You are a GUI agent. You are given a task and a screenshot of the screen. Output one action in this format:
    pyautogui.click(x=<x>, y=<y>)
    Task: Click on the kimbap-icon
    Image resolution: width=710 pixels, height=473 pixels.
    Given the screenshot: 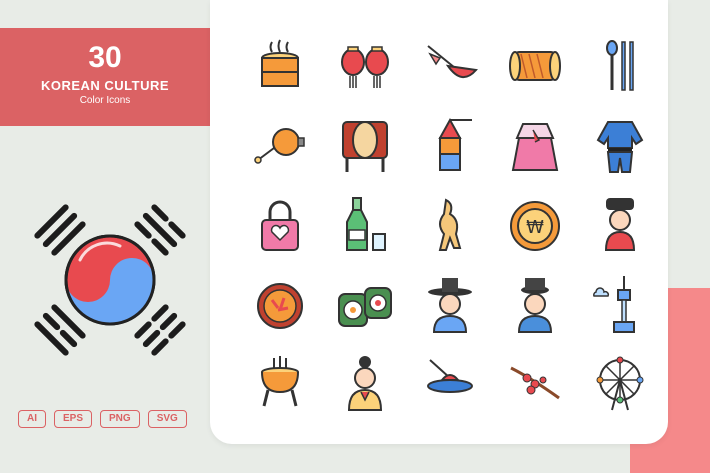 What is the action you would take?
    pyautogui.click(x=365, y=307)
    